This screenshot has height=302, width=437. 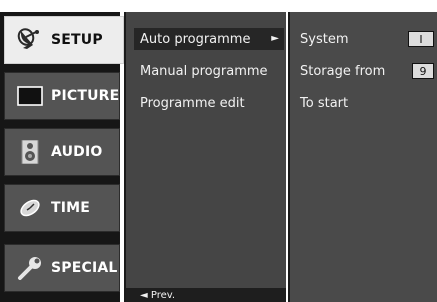 What do you see at coordinates (324, 103) in the screenshot?
I see `to-start-button: To start` at bounding box center [324, 103].